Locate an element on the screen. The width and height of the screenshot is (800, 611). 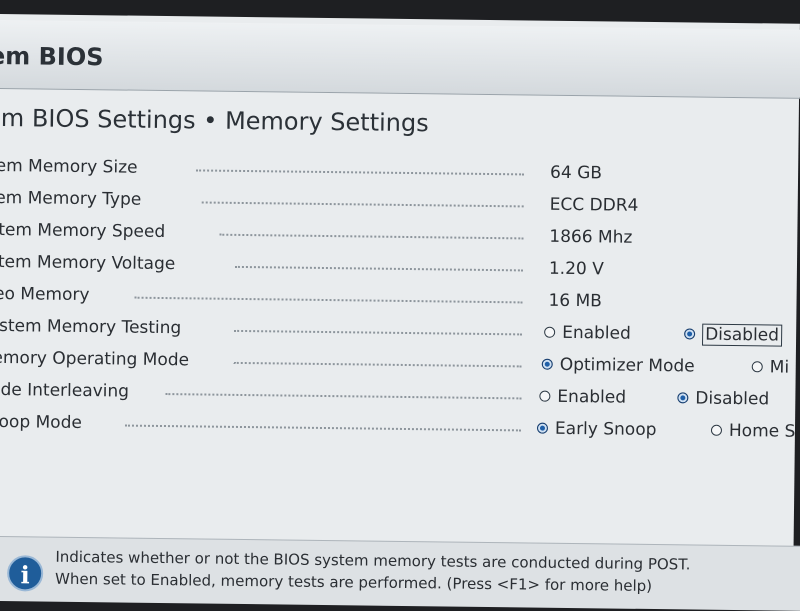
setting-label: stem Memory Size is located at coordinates (69, 166).